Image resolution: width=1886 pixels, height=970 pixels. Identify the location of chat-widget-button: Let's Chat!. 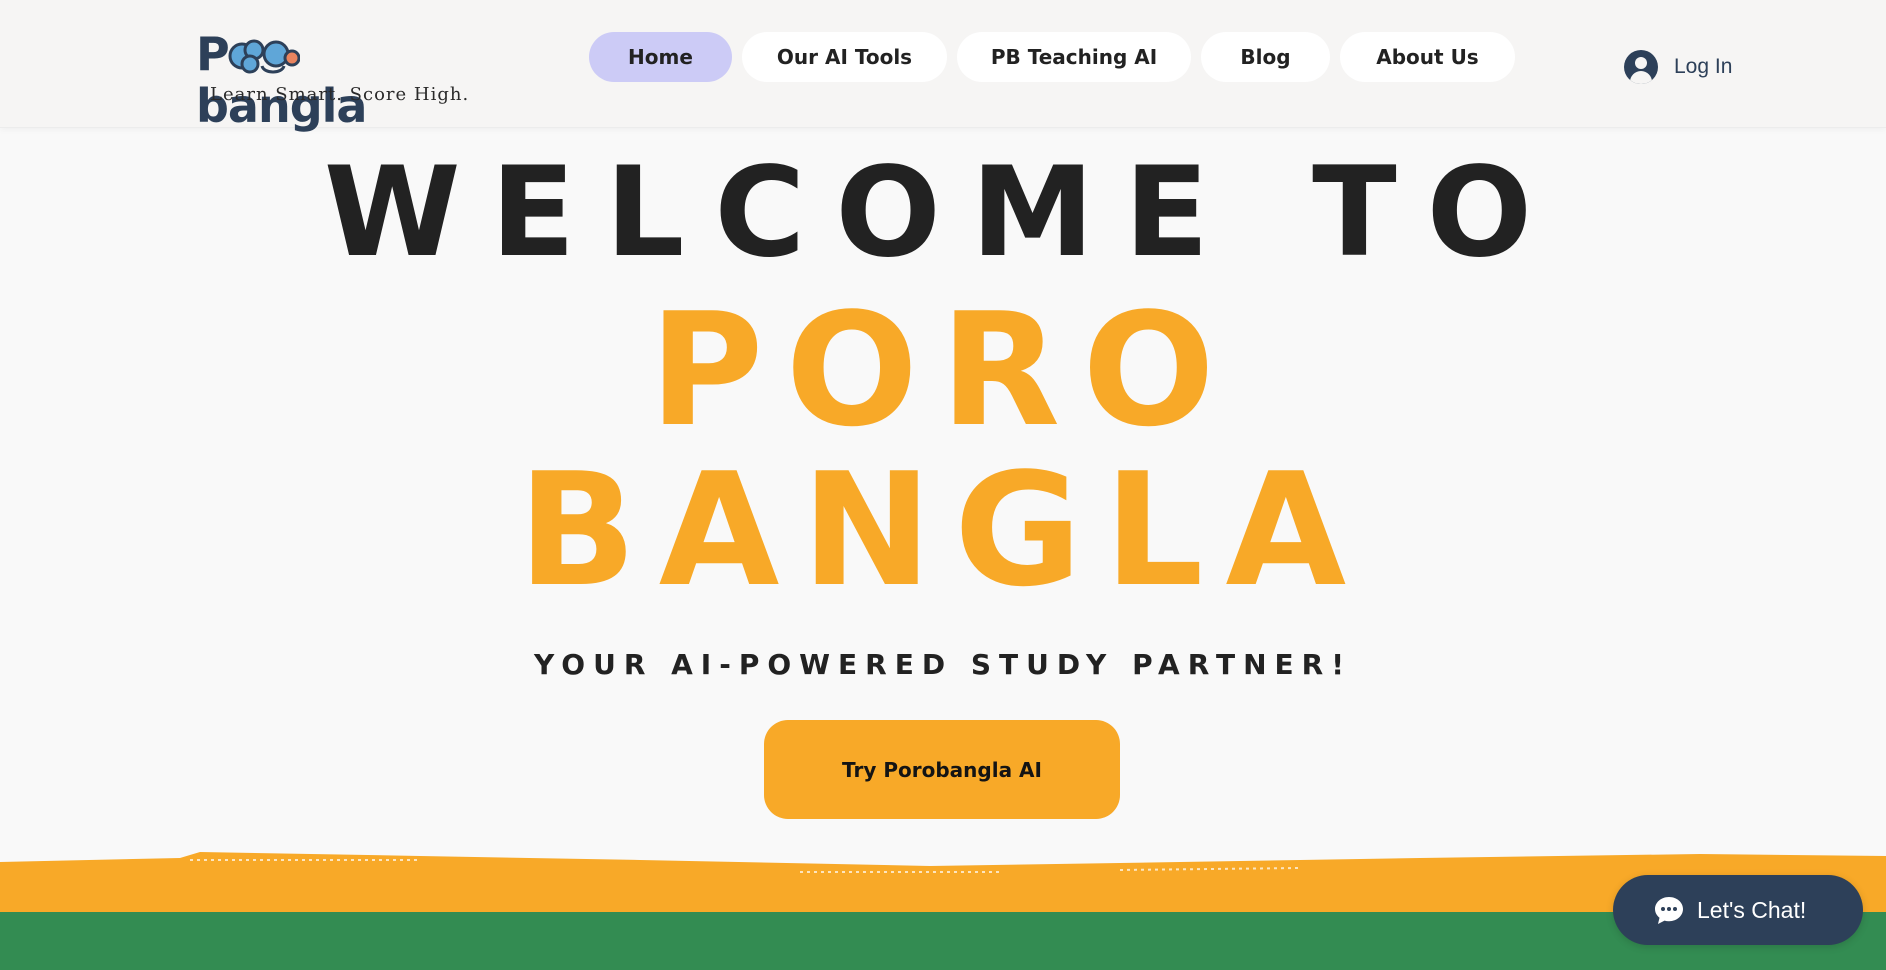
(1738, 910).